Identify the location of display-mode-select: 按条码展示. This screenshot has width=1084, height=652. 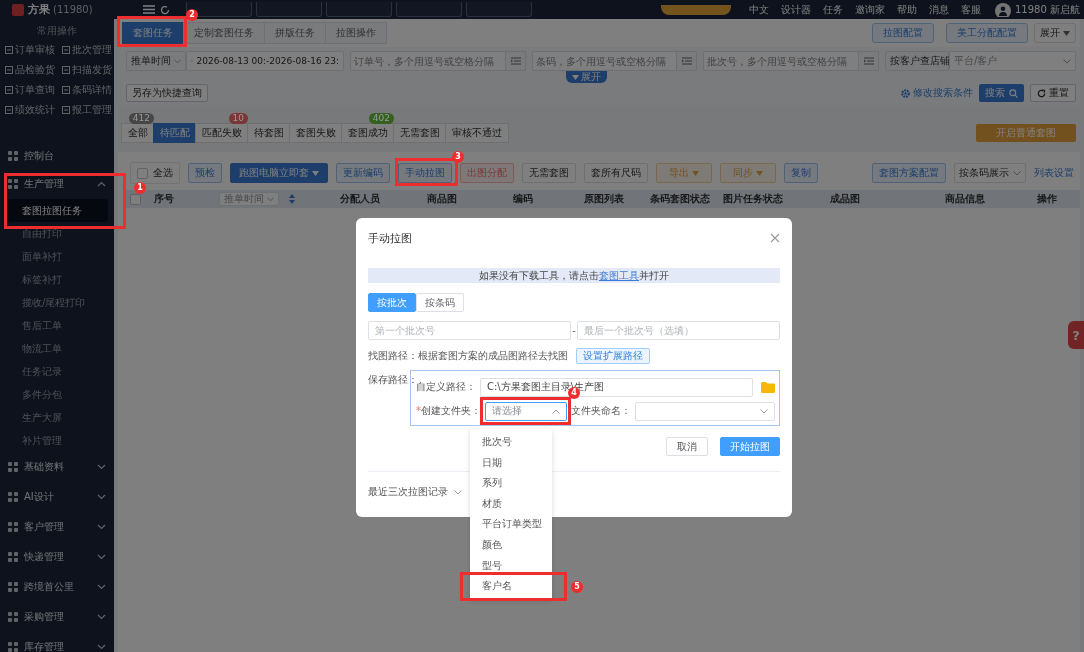
(990, 173).